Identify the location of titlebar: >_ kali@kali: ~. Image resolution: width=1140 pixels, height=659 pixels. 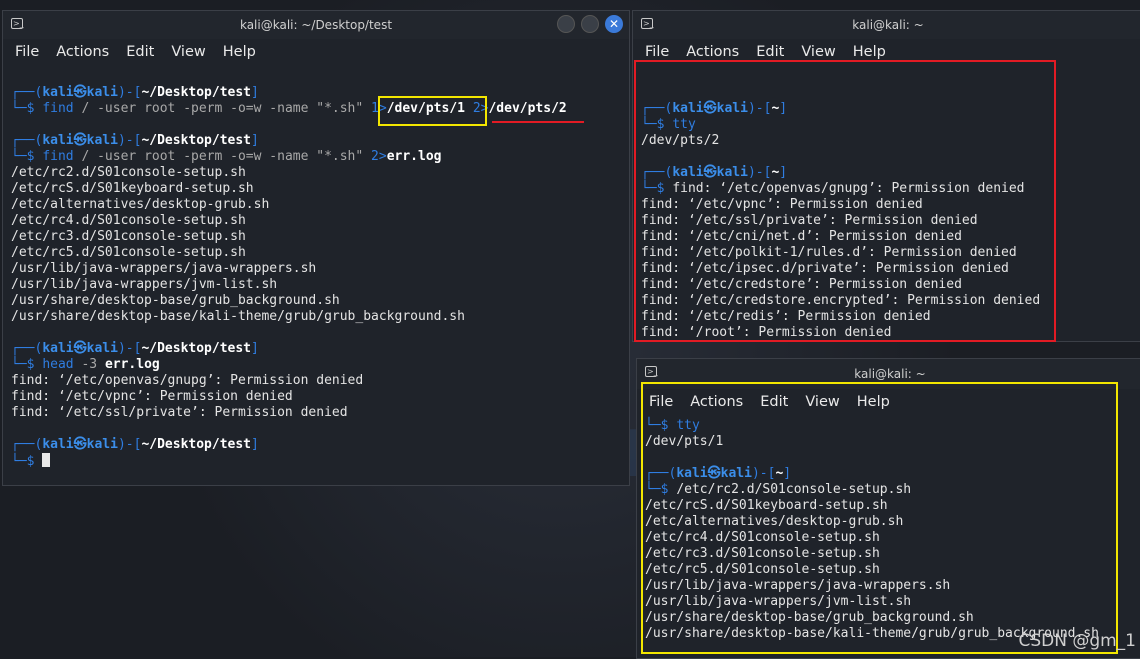
(886, 25).